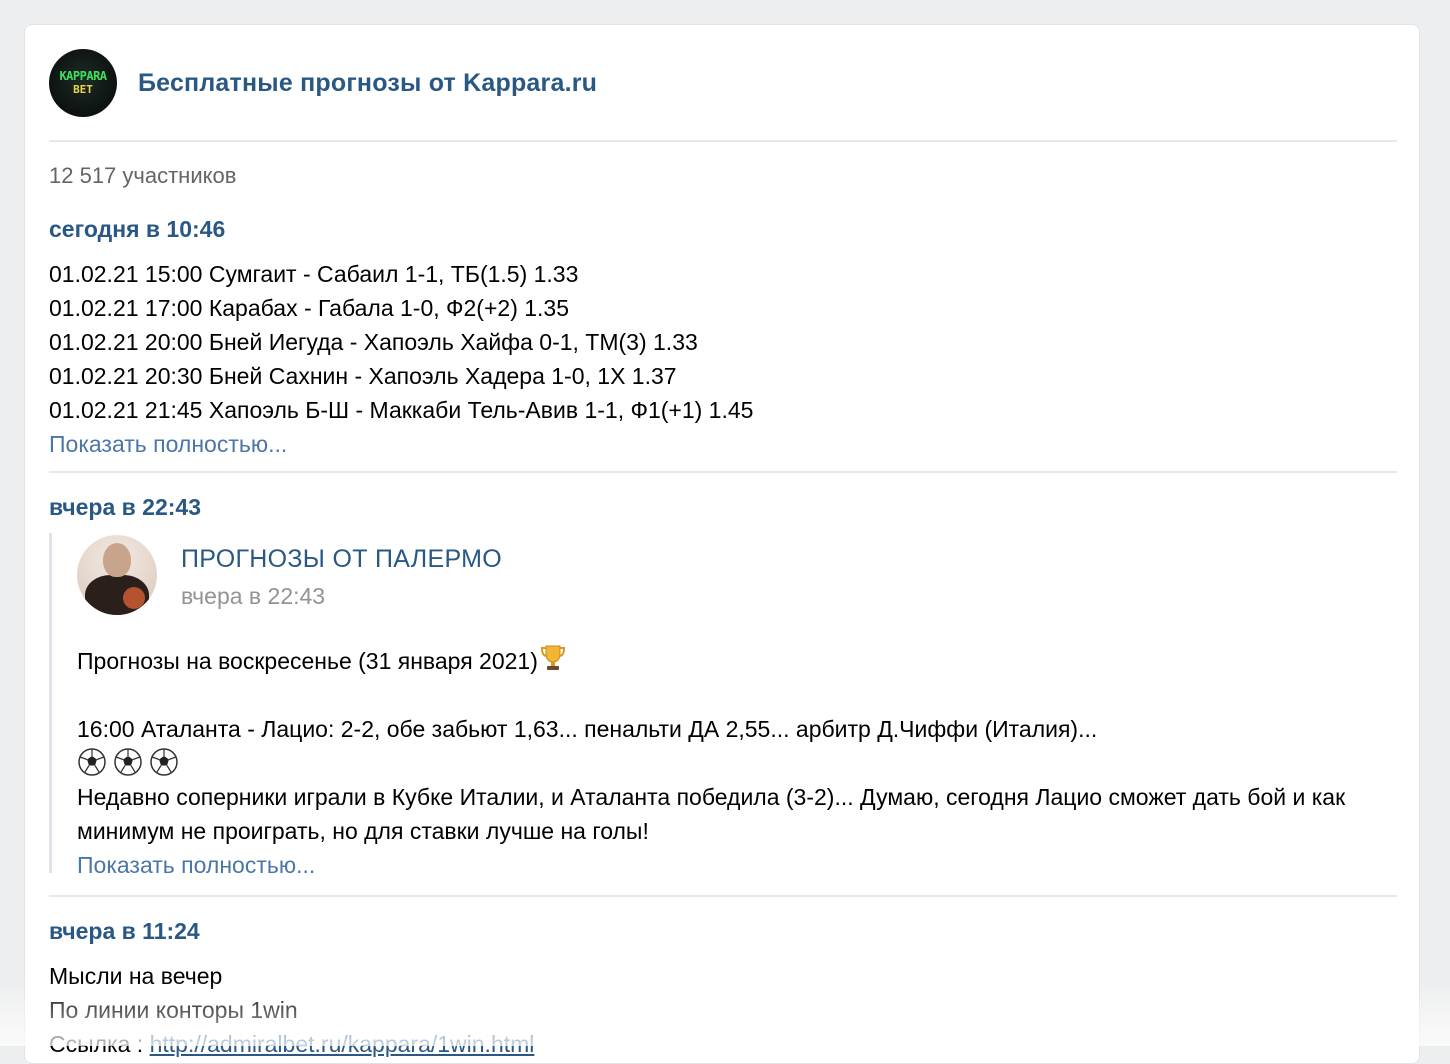  What do you see at coordinates (341, 559) in the screenshot?
I see `repost-author-name: ПРОГНОЗЫ ОТ ПАЛЕРМО` at bounding box center [341, 559].